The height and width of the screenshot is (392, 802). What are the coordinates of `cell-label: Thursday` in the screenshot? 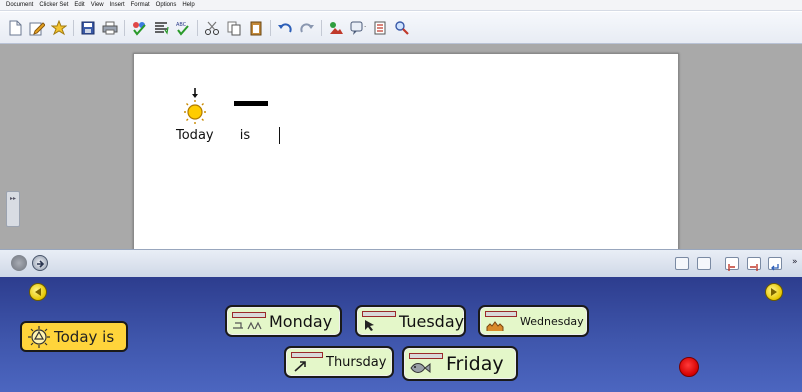 It's located at (356, 362).